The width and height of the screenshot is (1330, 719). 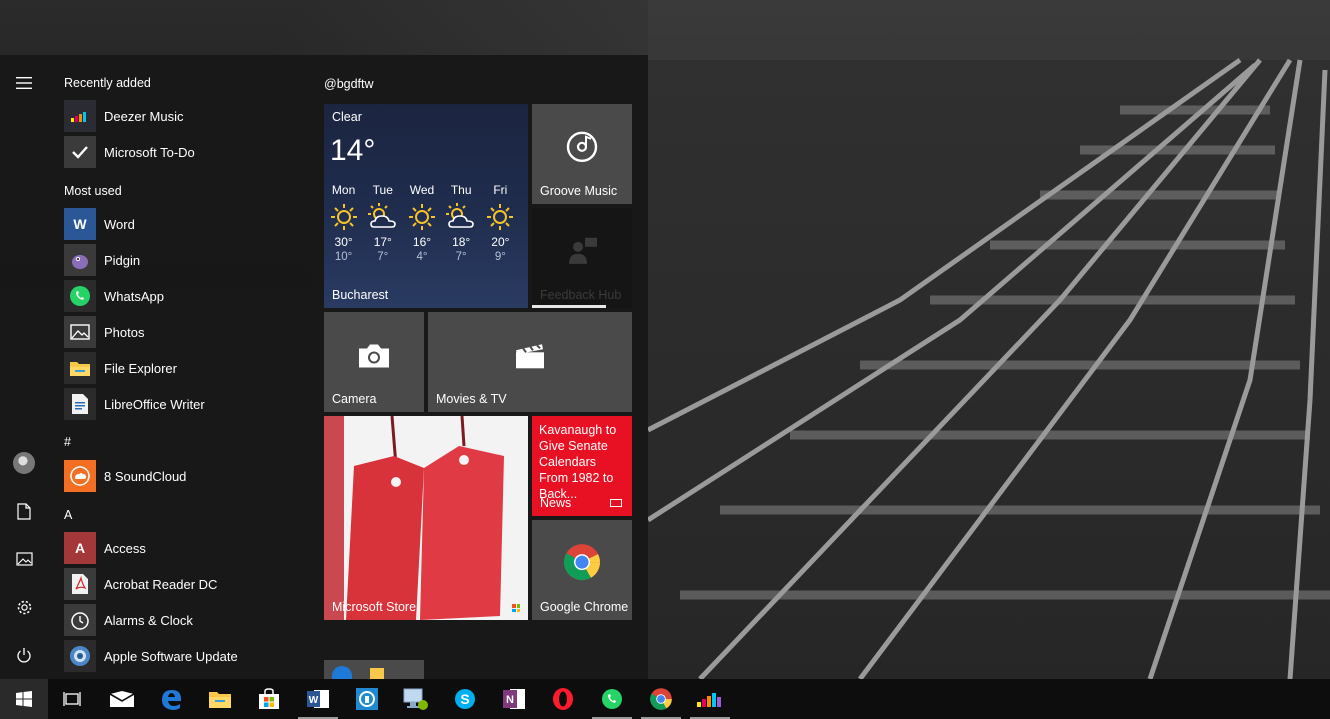 What do you see at coordinates (80, 656) in the screenshot?
I see `apple-update-icon` at bounding box center [80, 656].